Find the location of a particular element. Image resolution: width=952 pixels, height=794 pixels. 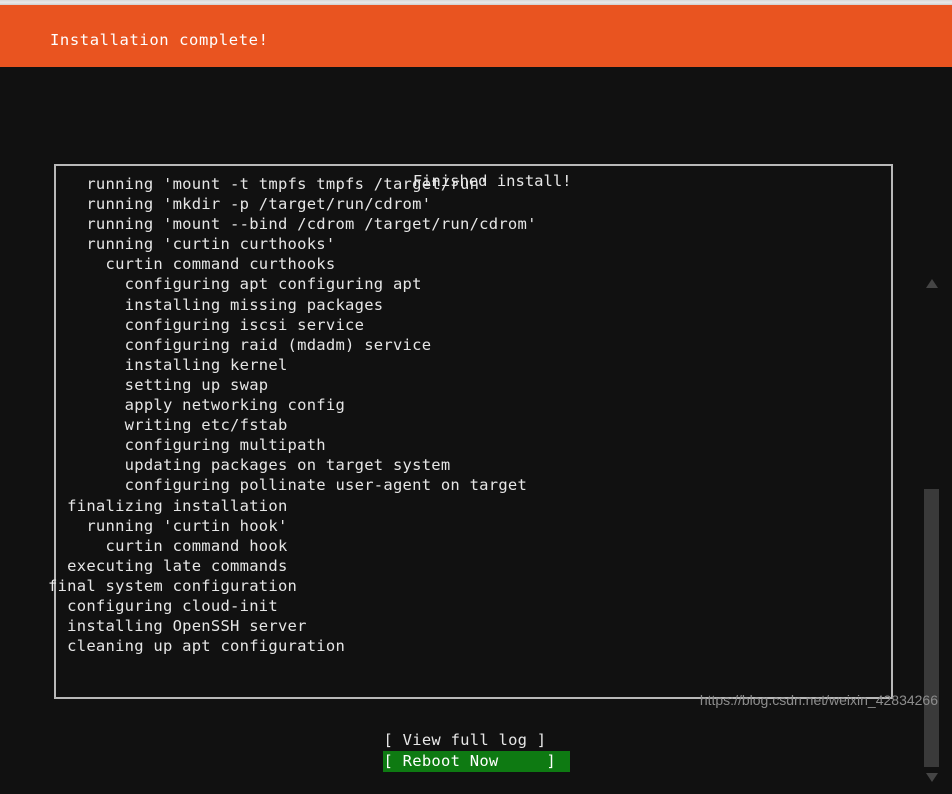

log-line: apply networking config is located at coordinates (197, 405).